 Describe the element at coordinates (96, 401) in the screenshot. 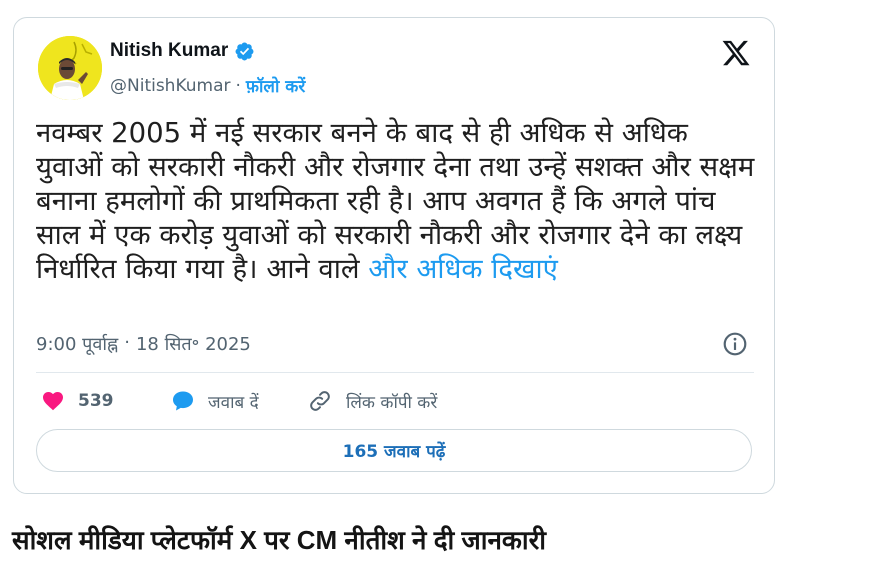

I see `likes-count: 539` at that location.